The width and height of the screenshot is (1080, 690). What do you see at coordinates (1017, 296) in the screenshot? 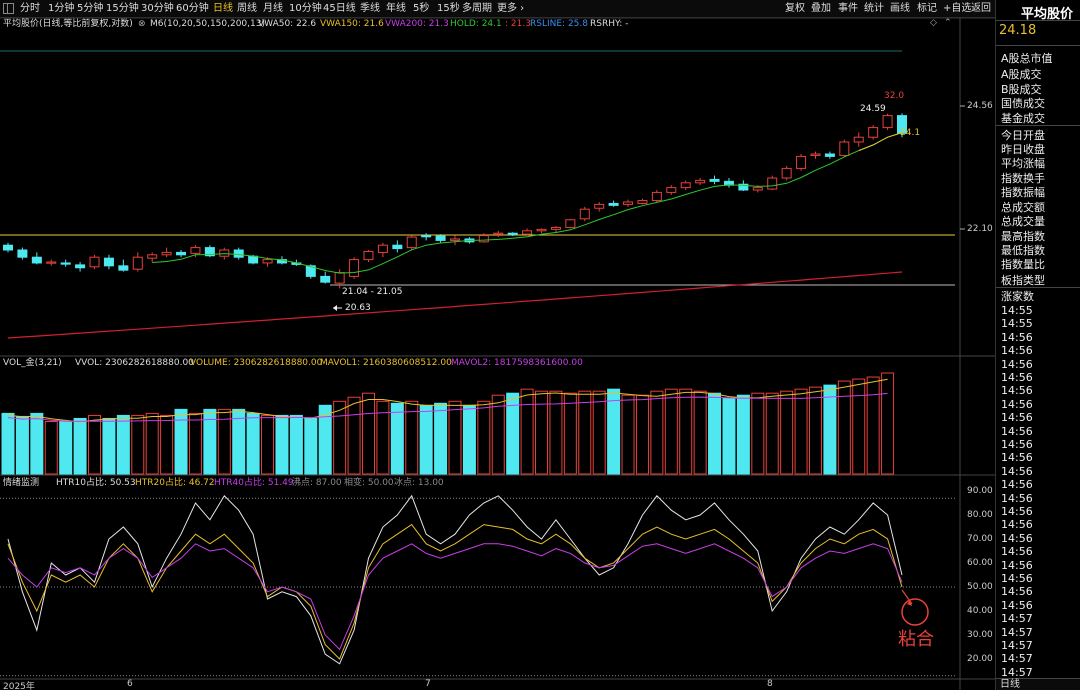
I see `sidebar-field: 涨家数` at bounding box center [1017, 296].